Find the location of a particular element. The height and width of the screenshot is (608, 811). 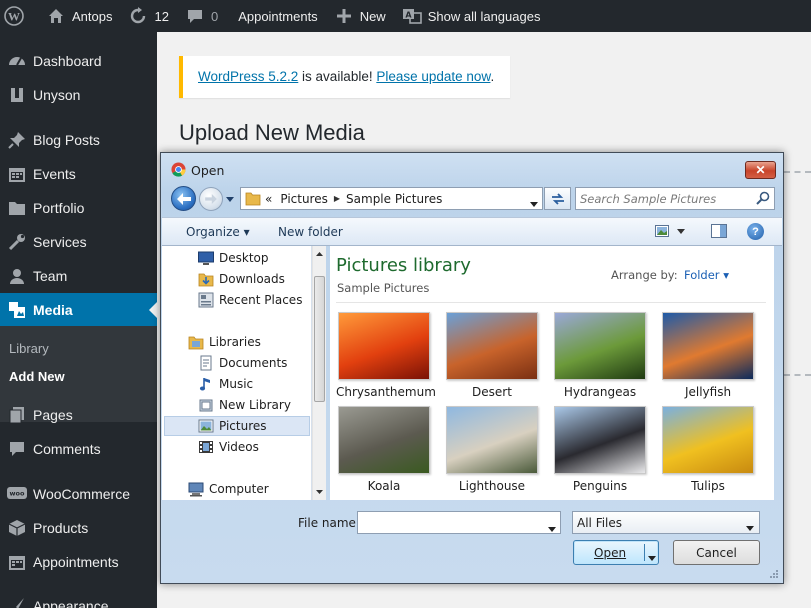

dialog-titlebar: Open ✕ is located at coordinates (472, 169).